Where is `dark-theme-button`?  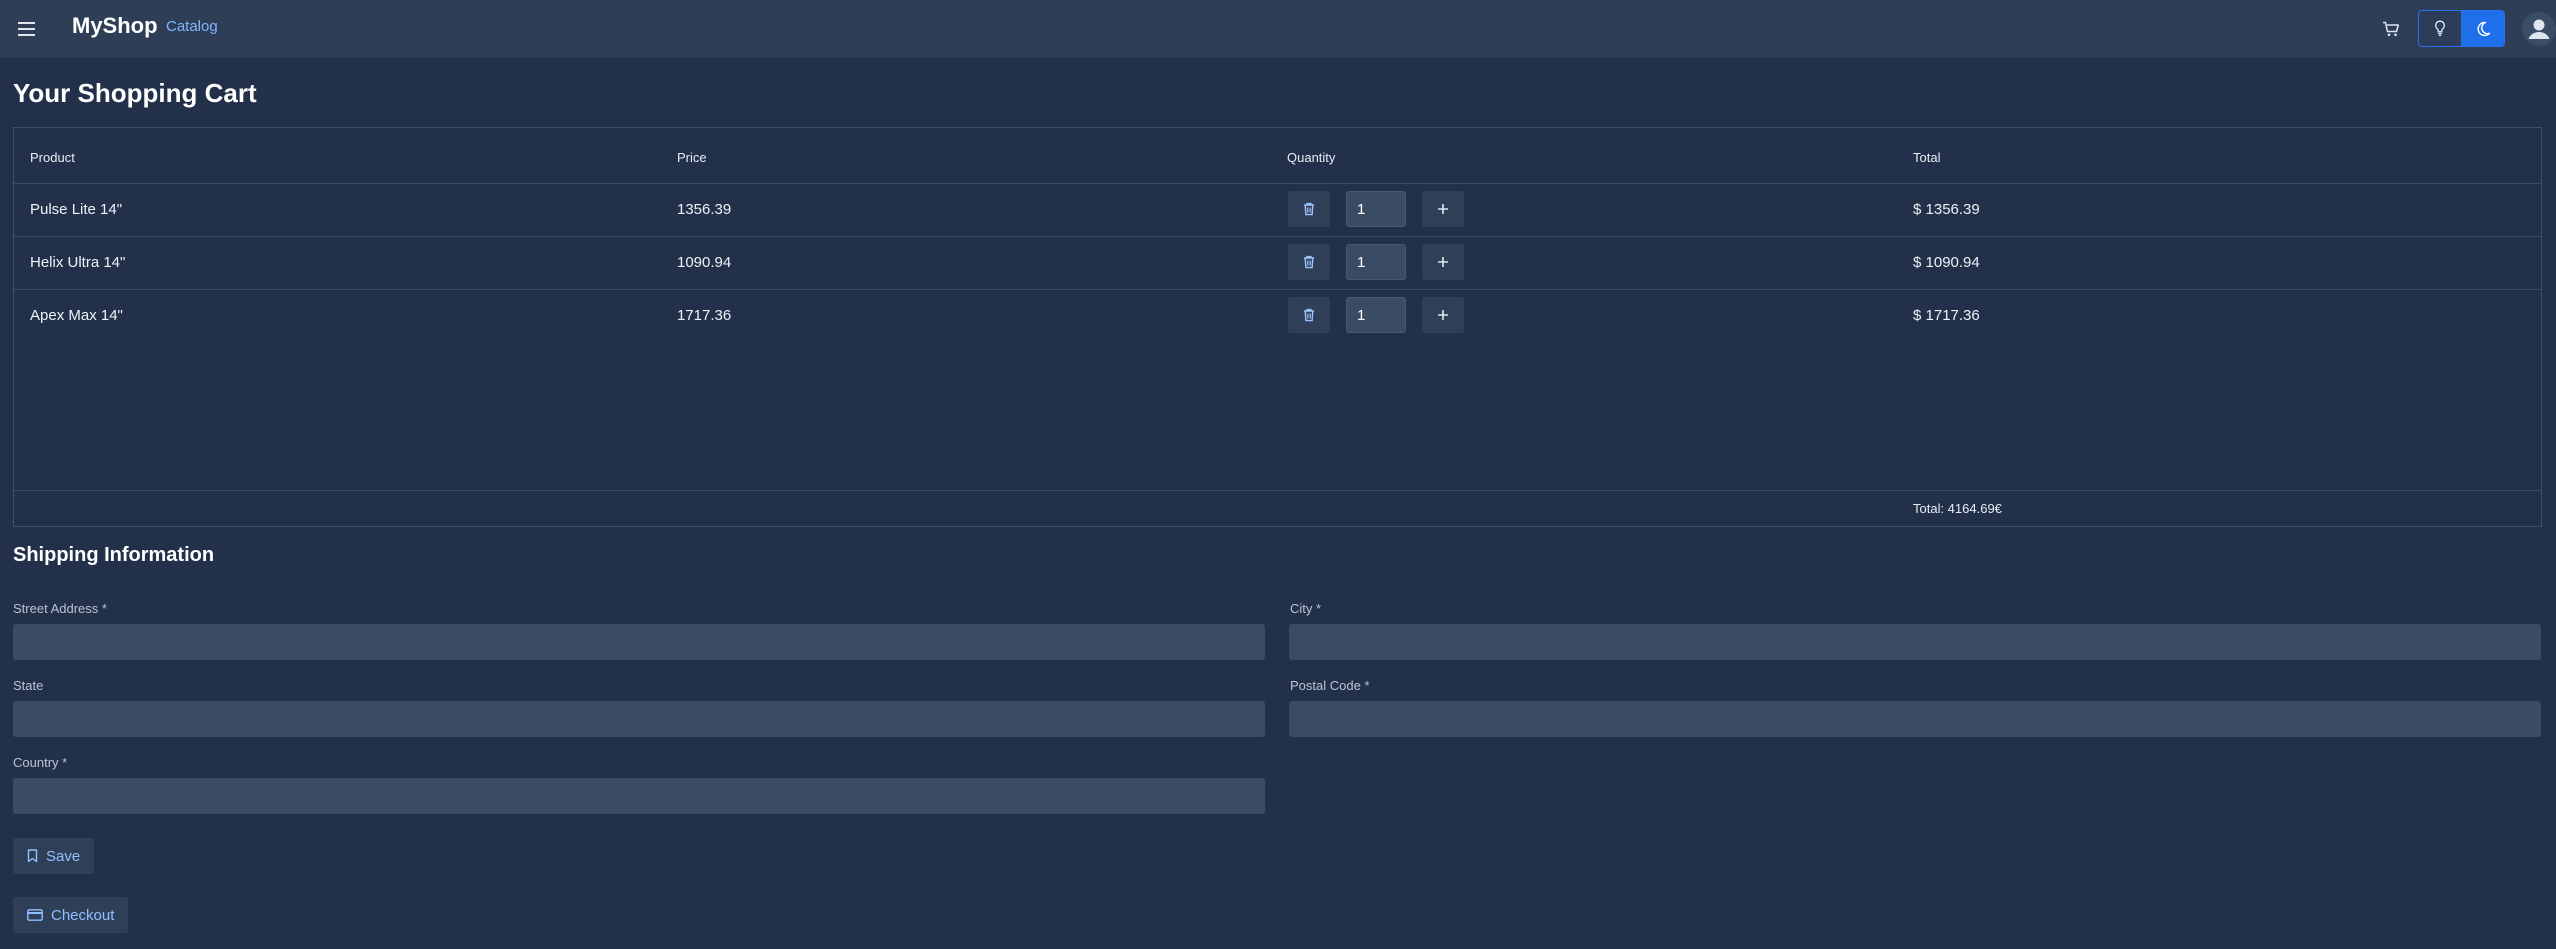 dark-theme-button is located at coordinates (2482, 28).